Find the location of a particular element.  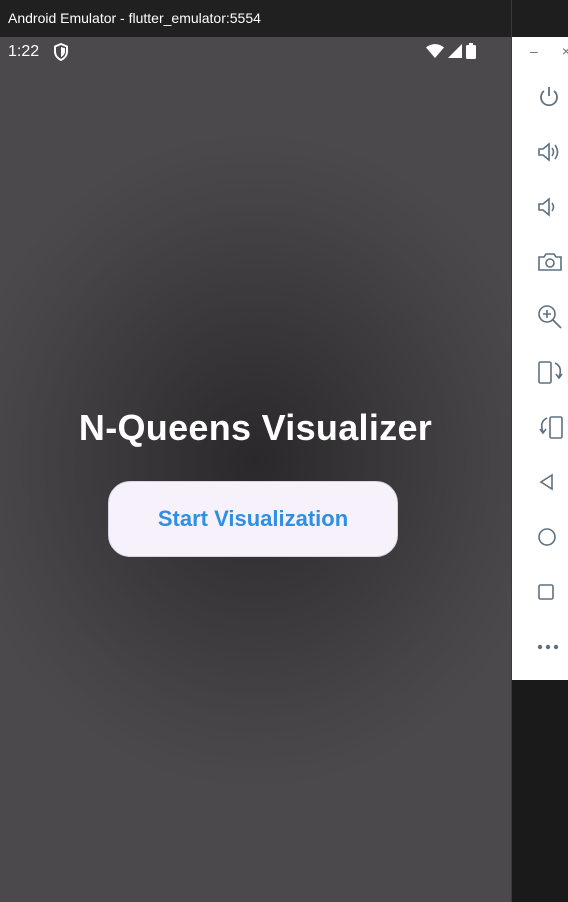

more-button is located at coordinates (540, 647).